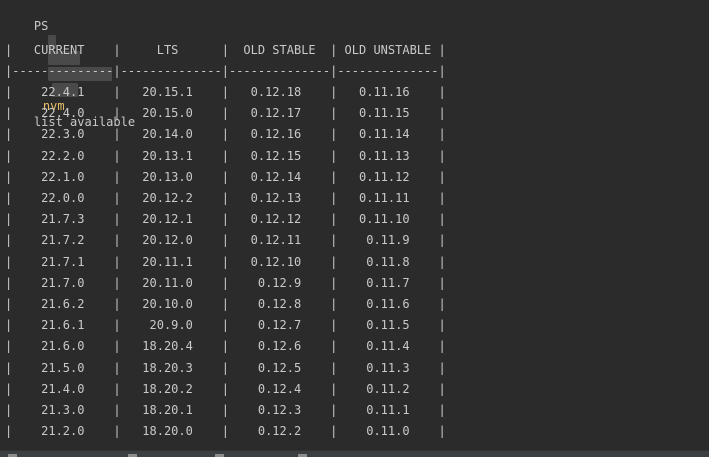 This screenshot has width=709, height=457. I want to click on git-tab, so click(14, 454).